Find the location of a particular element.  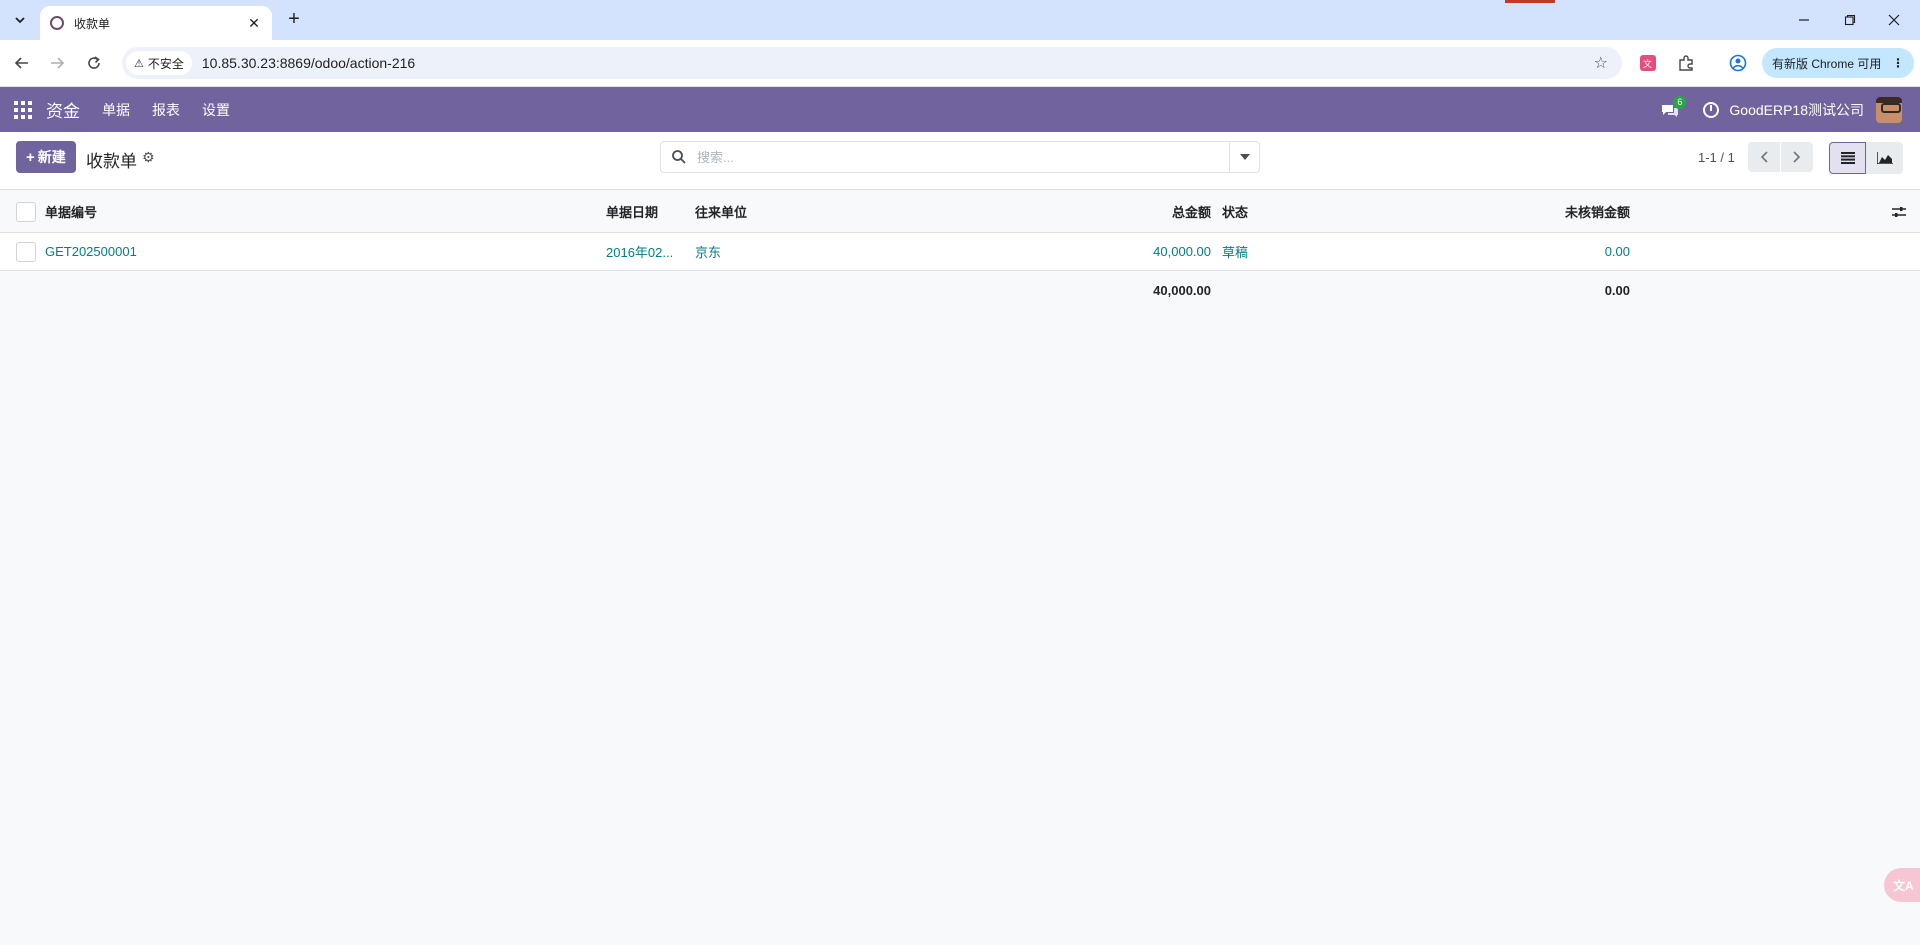

chevron-left-icon is located at coordinates (1764, 157).